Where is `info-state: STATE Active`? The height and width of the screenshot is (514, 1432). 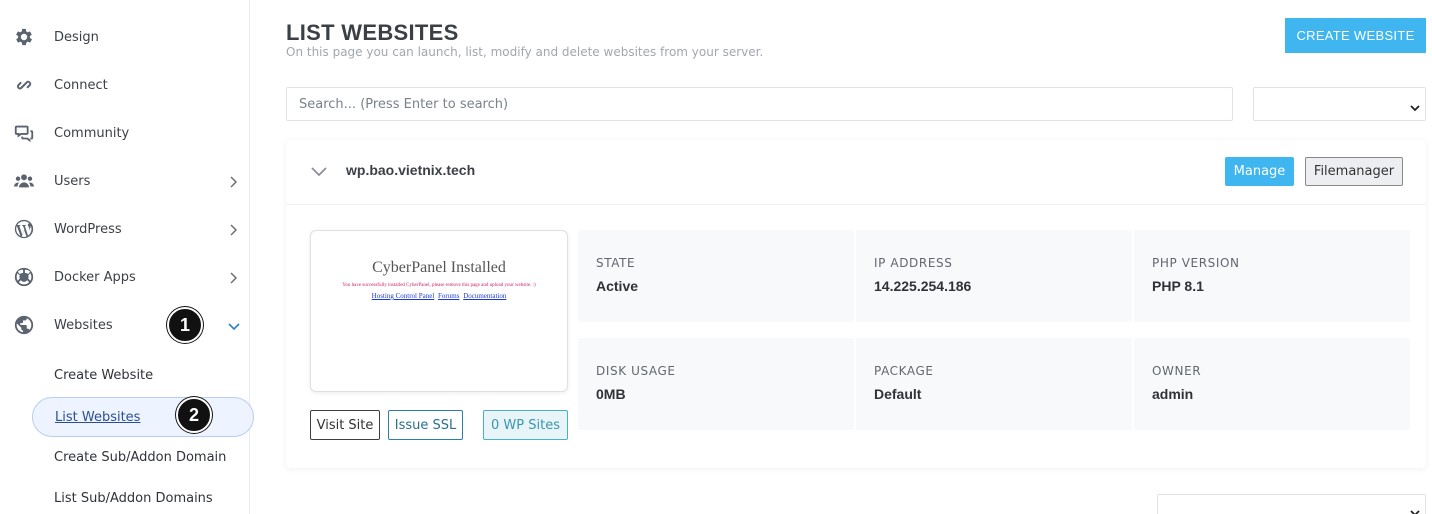 info-state: STATE Active is located at coordinates (716, 276).